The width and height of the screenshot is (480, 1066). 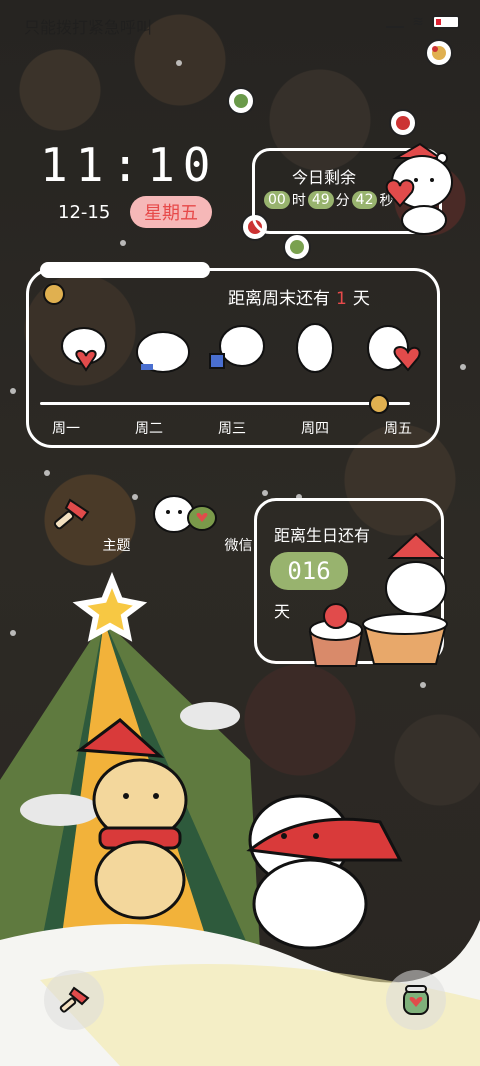 I want to click on countdown-seconds: 42, so click(x=364, y=200).